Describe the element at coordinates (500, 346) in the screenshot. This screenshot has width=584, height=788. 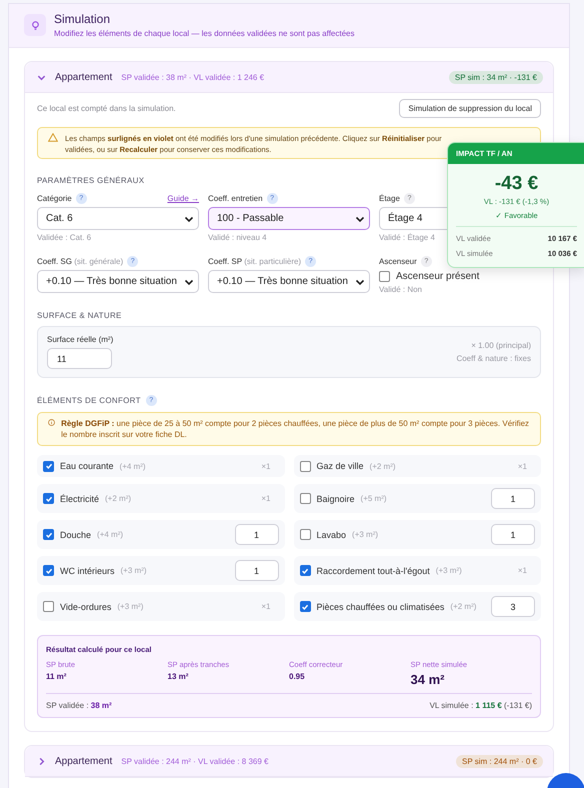
I see `coefficient-label: × 1.00 (principal)` at that location.